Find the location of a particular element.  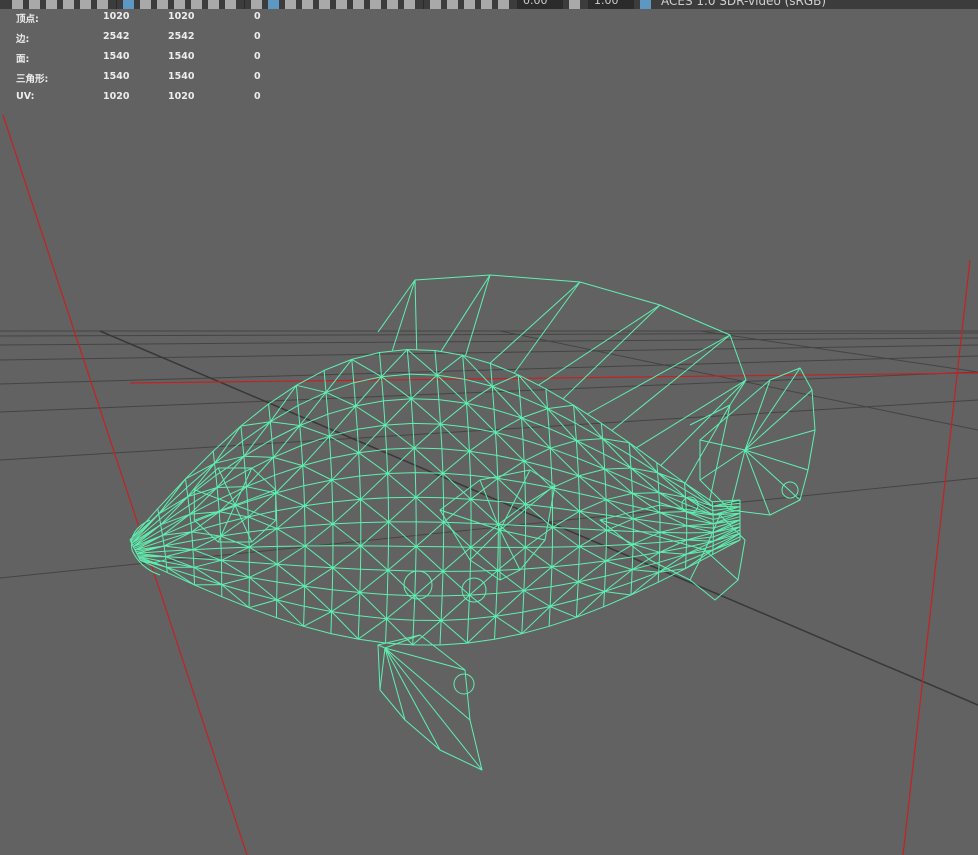

anti-aliasing-icon is located at coordinates (392, 4).